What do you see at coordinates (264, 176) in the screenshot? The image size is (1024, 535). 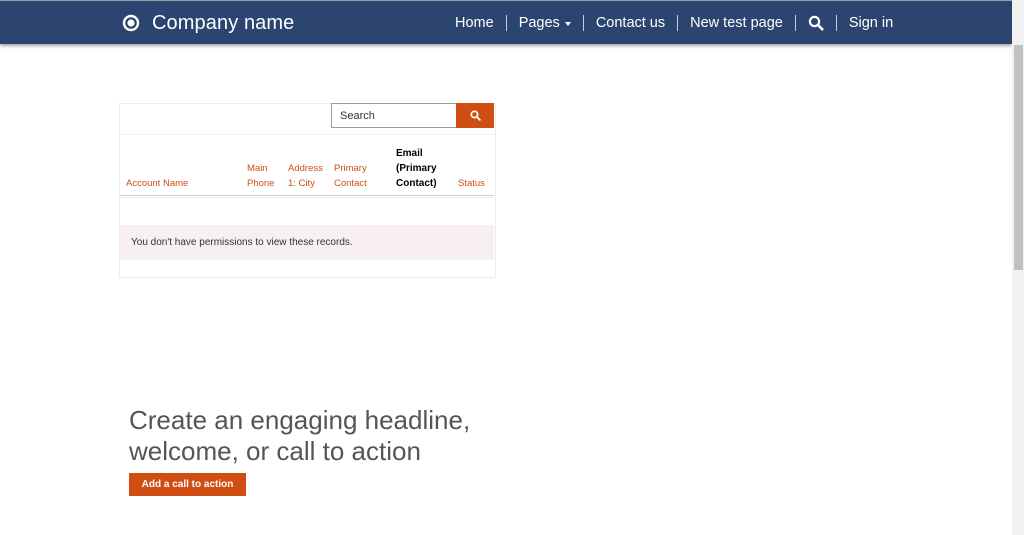 I see `column-header-main-phone: Main Phone` at bounding box center [264, 176].